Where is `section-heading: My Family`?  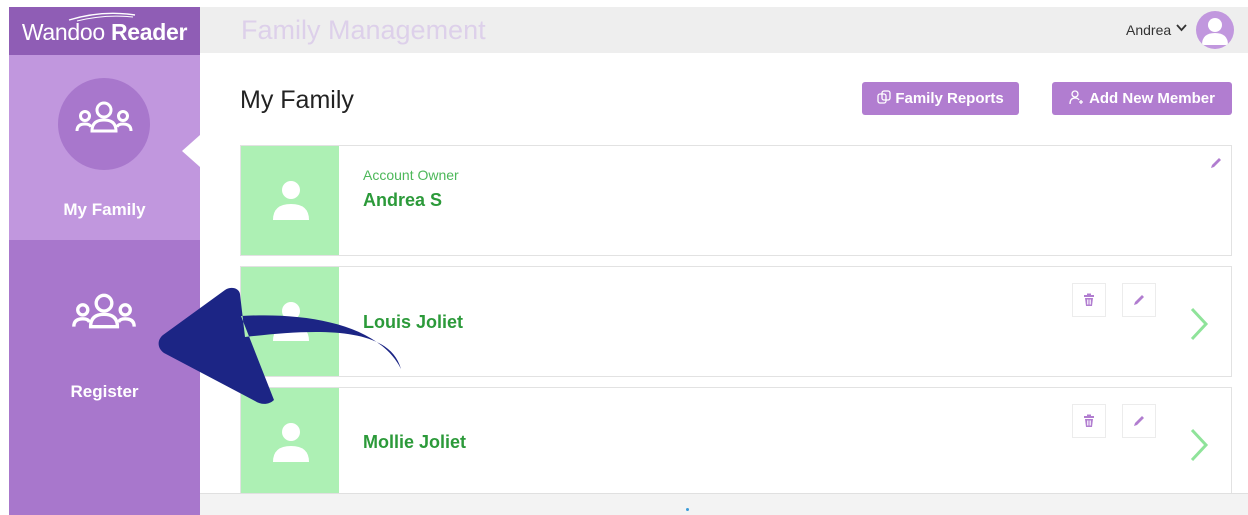
section-heading: My Family is located at coordinates (297, 100).